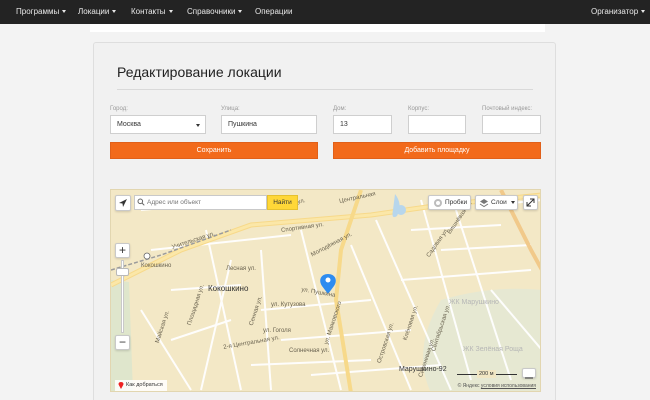 Image resolution: width=650 pixels, height=400 pixels. I want to click on layers-button: Слои, so click(496, 202).